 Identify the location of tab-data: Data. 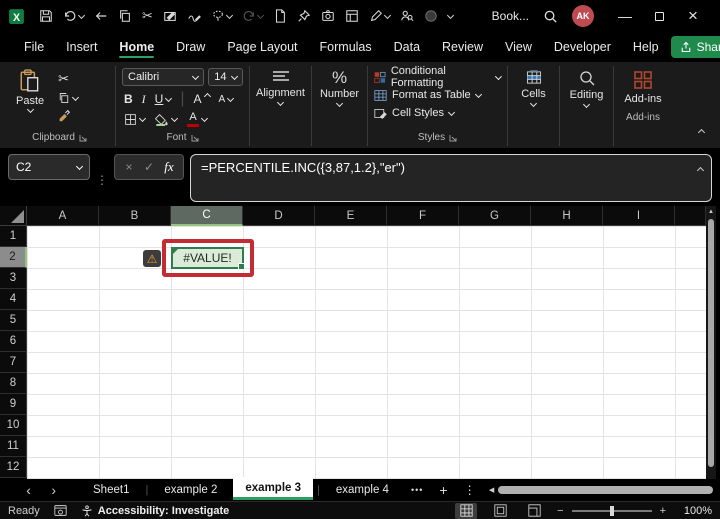
(407, 47).